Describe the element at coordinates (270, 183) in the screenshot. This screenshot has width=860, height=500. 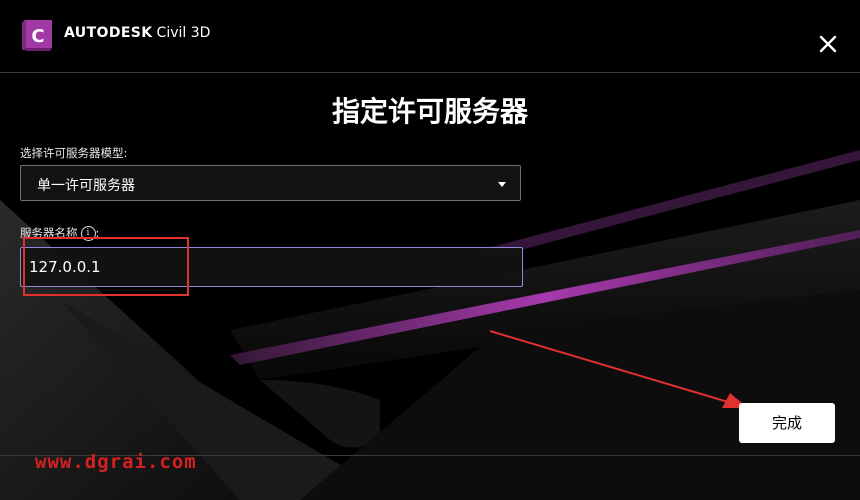
I see `license-model-select: 单一许可服务器` at that location.